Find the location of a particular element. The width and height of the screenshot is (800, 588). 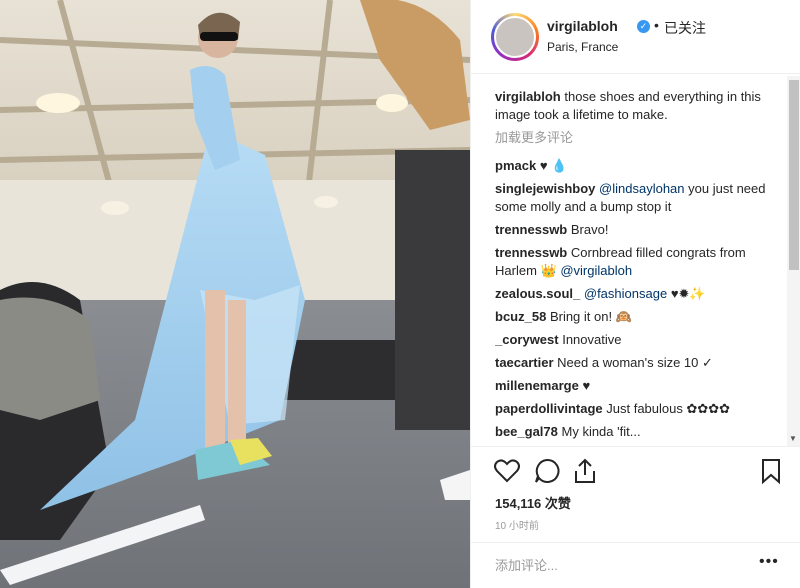

avatar is located at coordinates (515, 37).